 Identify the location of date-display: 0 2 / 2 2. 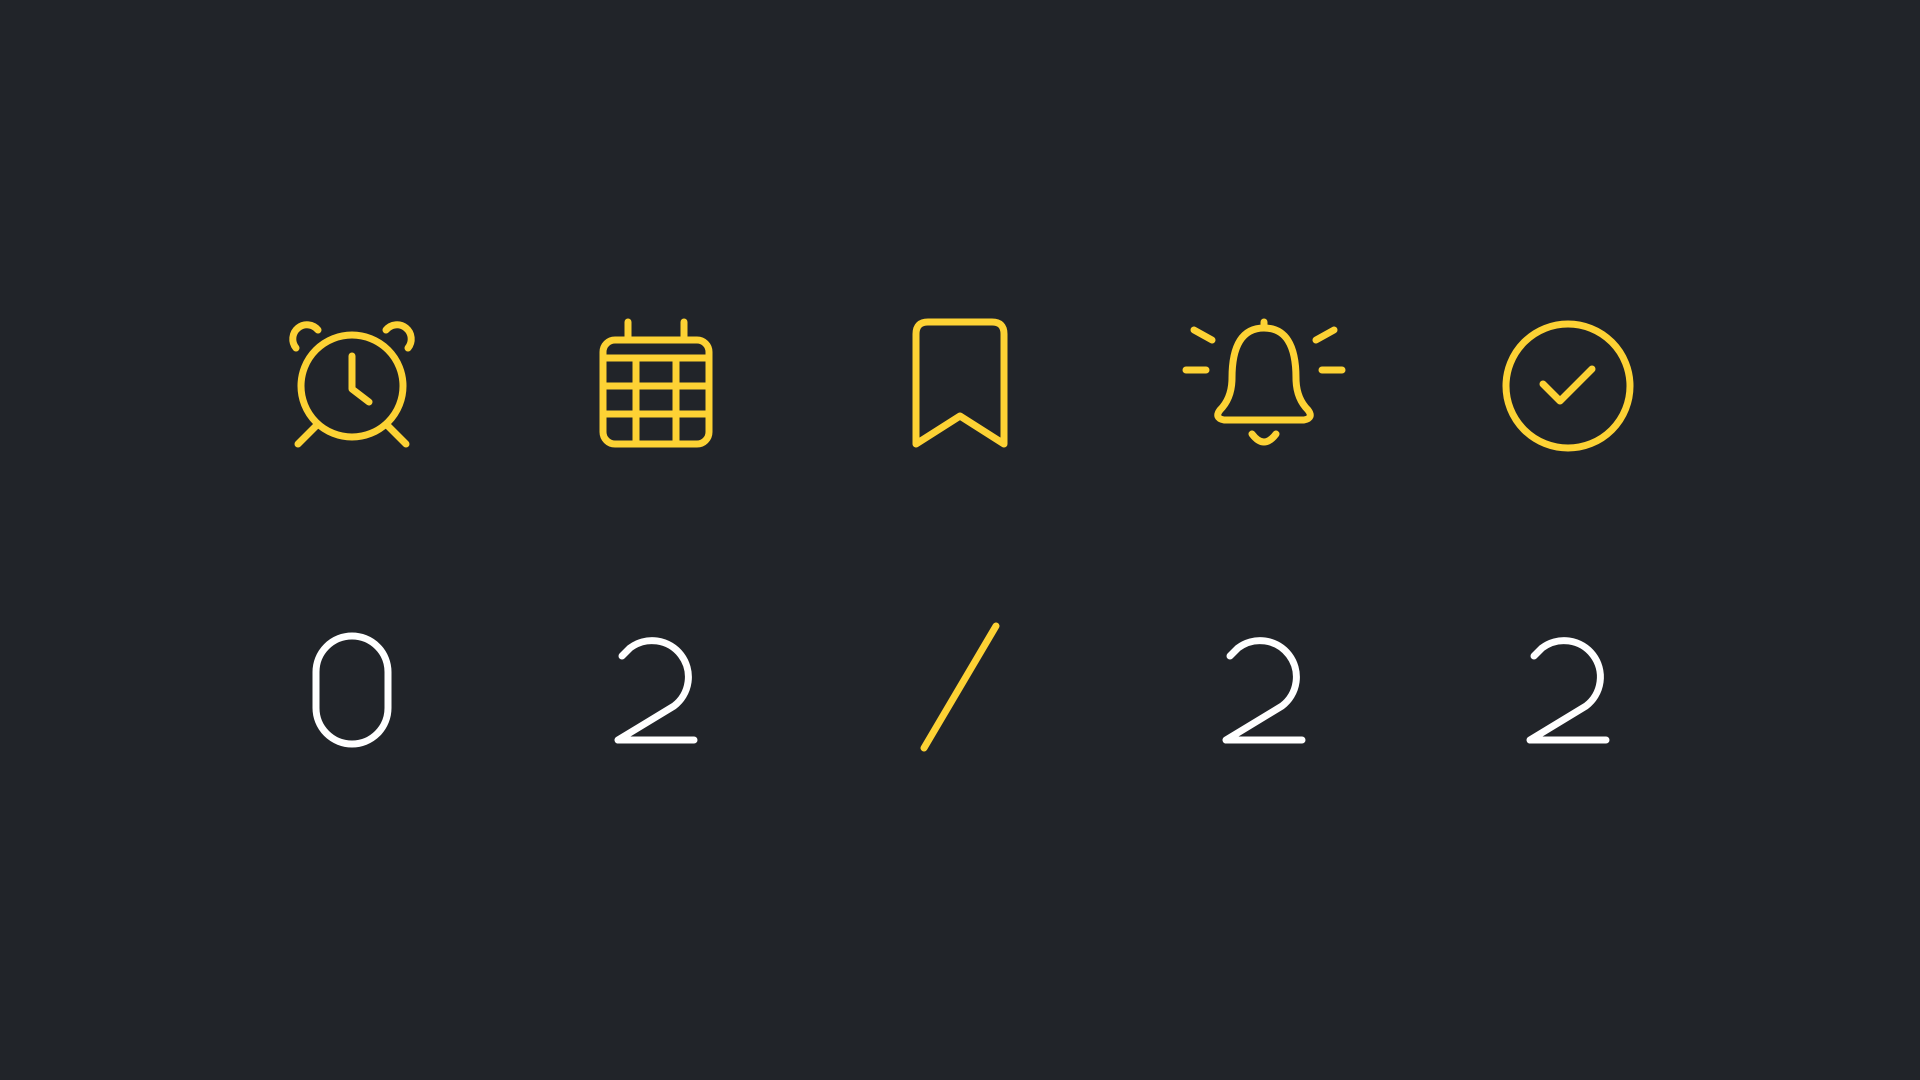
(960, 690).